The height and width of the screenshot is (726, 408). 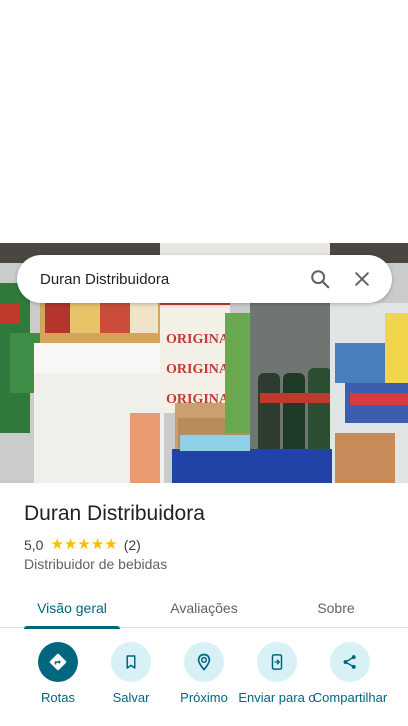 I want to click on place-tabs: Visão geral Avaliações Sobre, so click(x=204, y=608).